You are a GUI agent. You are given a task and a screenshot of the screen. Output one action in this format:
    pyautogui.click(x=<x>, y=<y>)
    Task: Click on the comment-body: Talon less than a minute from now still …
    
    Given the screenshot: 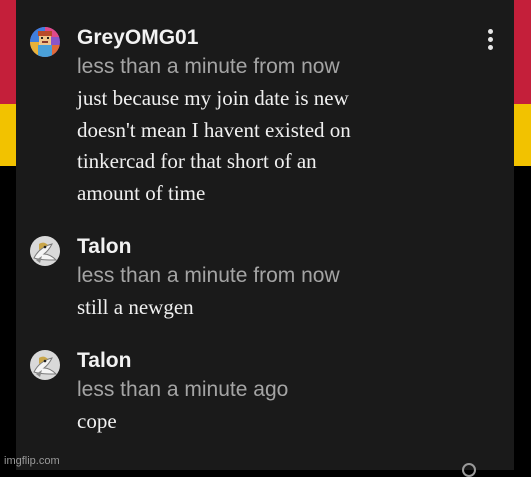 What is the action you would take?
    pyautogui.click(x=275, y=278)
    